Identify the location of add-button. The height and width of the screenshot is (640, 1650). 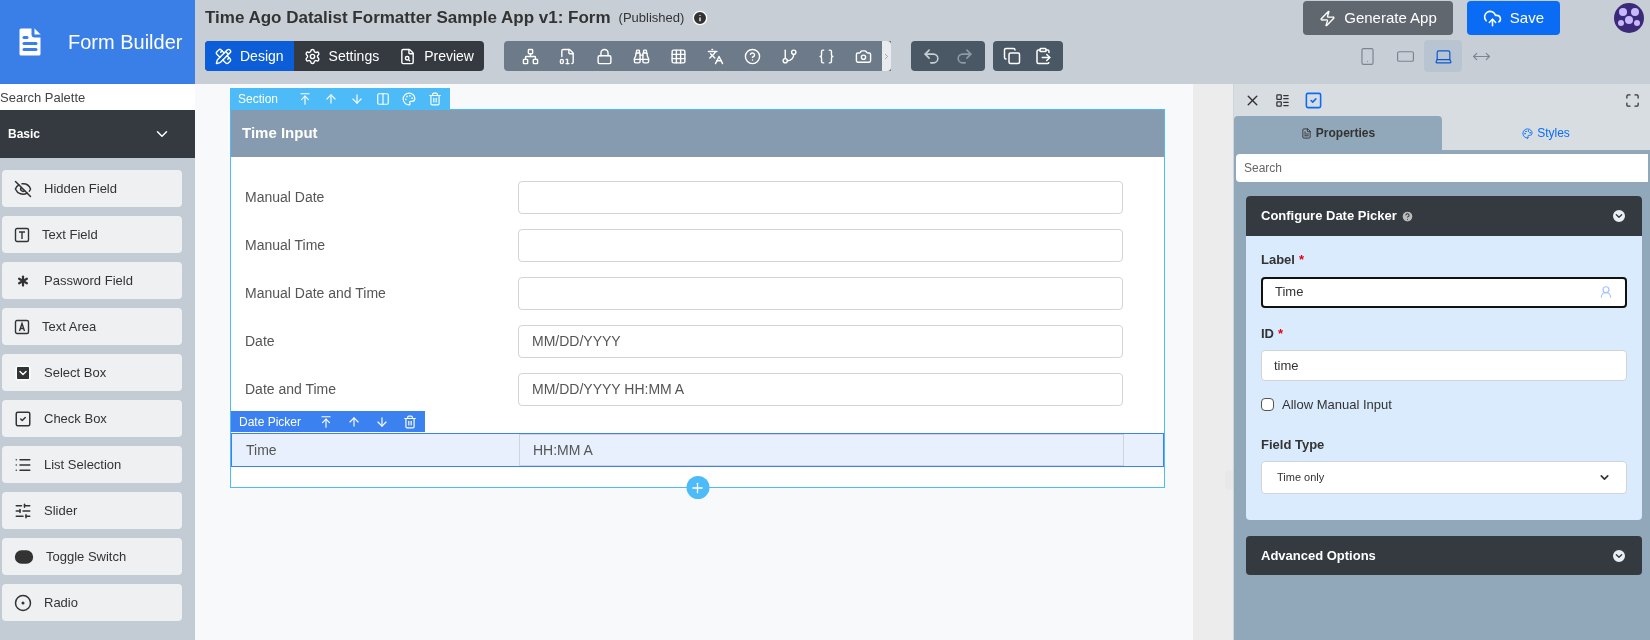
(697, 487).